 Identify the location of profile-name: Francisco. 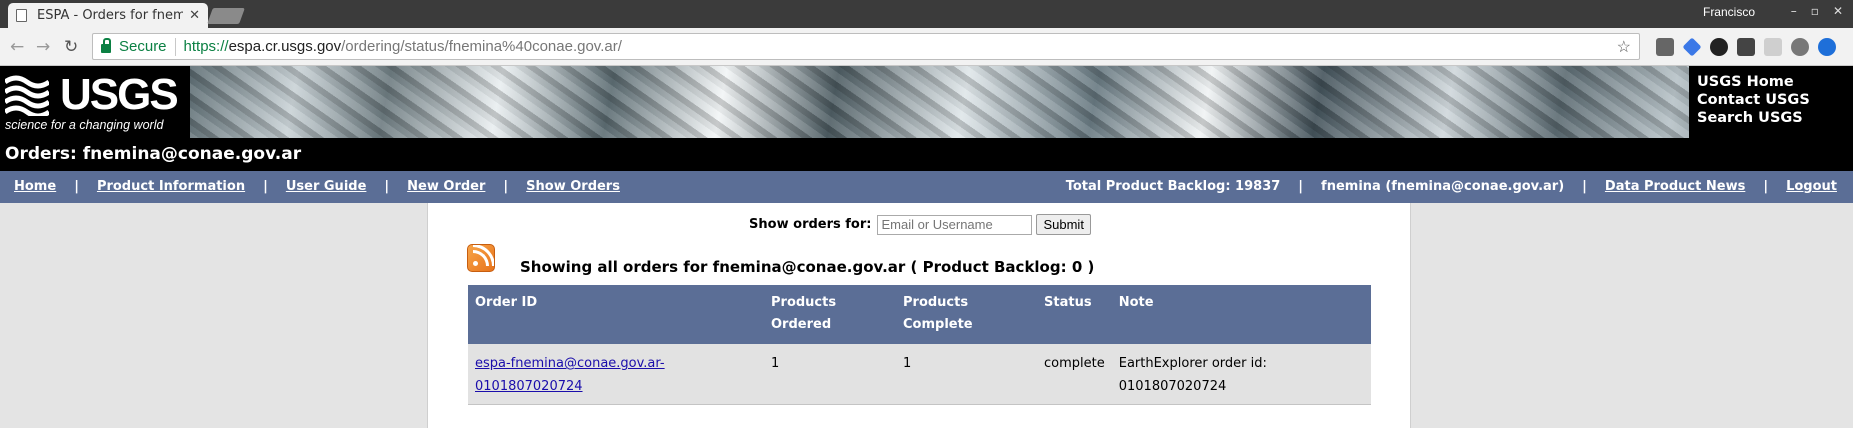
(1729, 12).